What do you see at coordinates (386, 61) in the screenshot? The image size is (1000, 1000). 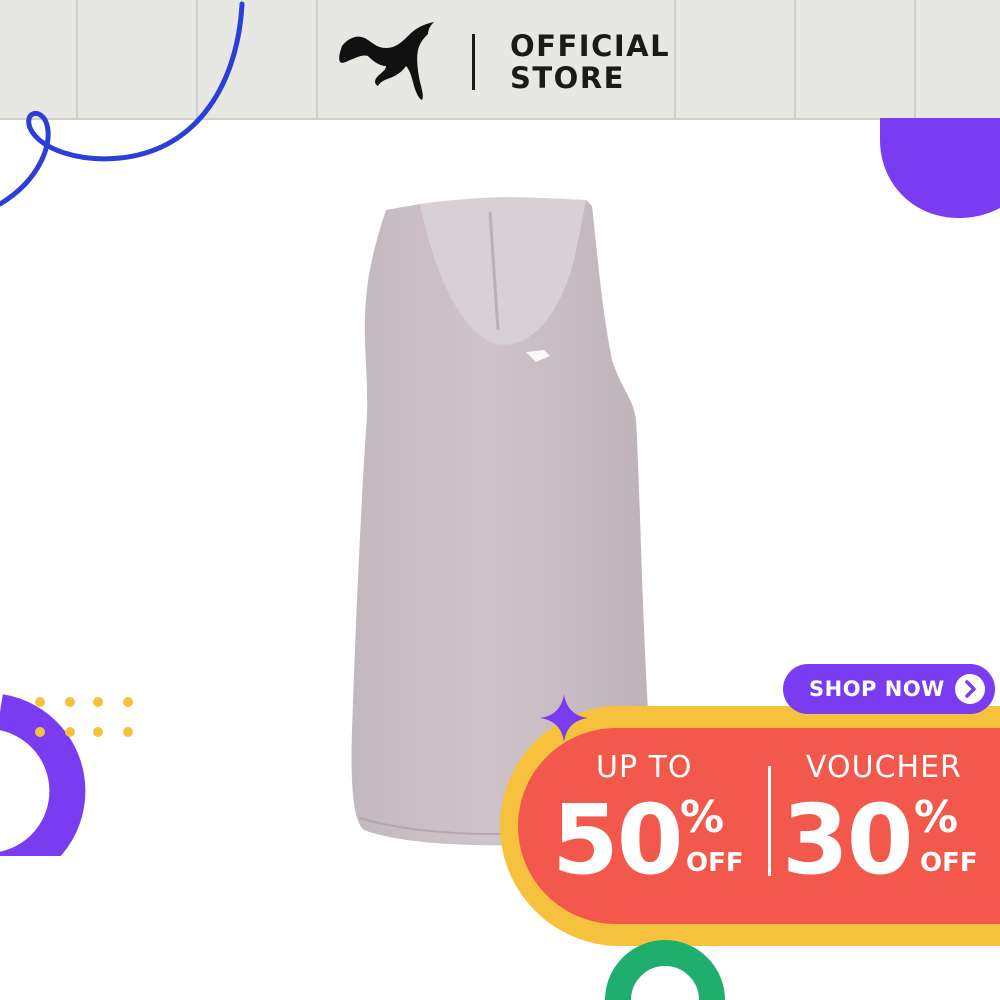 I see `puma-cat-icon` at bounding box center [386, 61].